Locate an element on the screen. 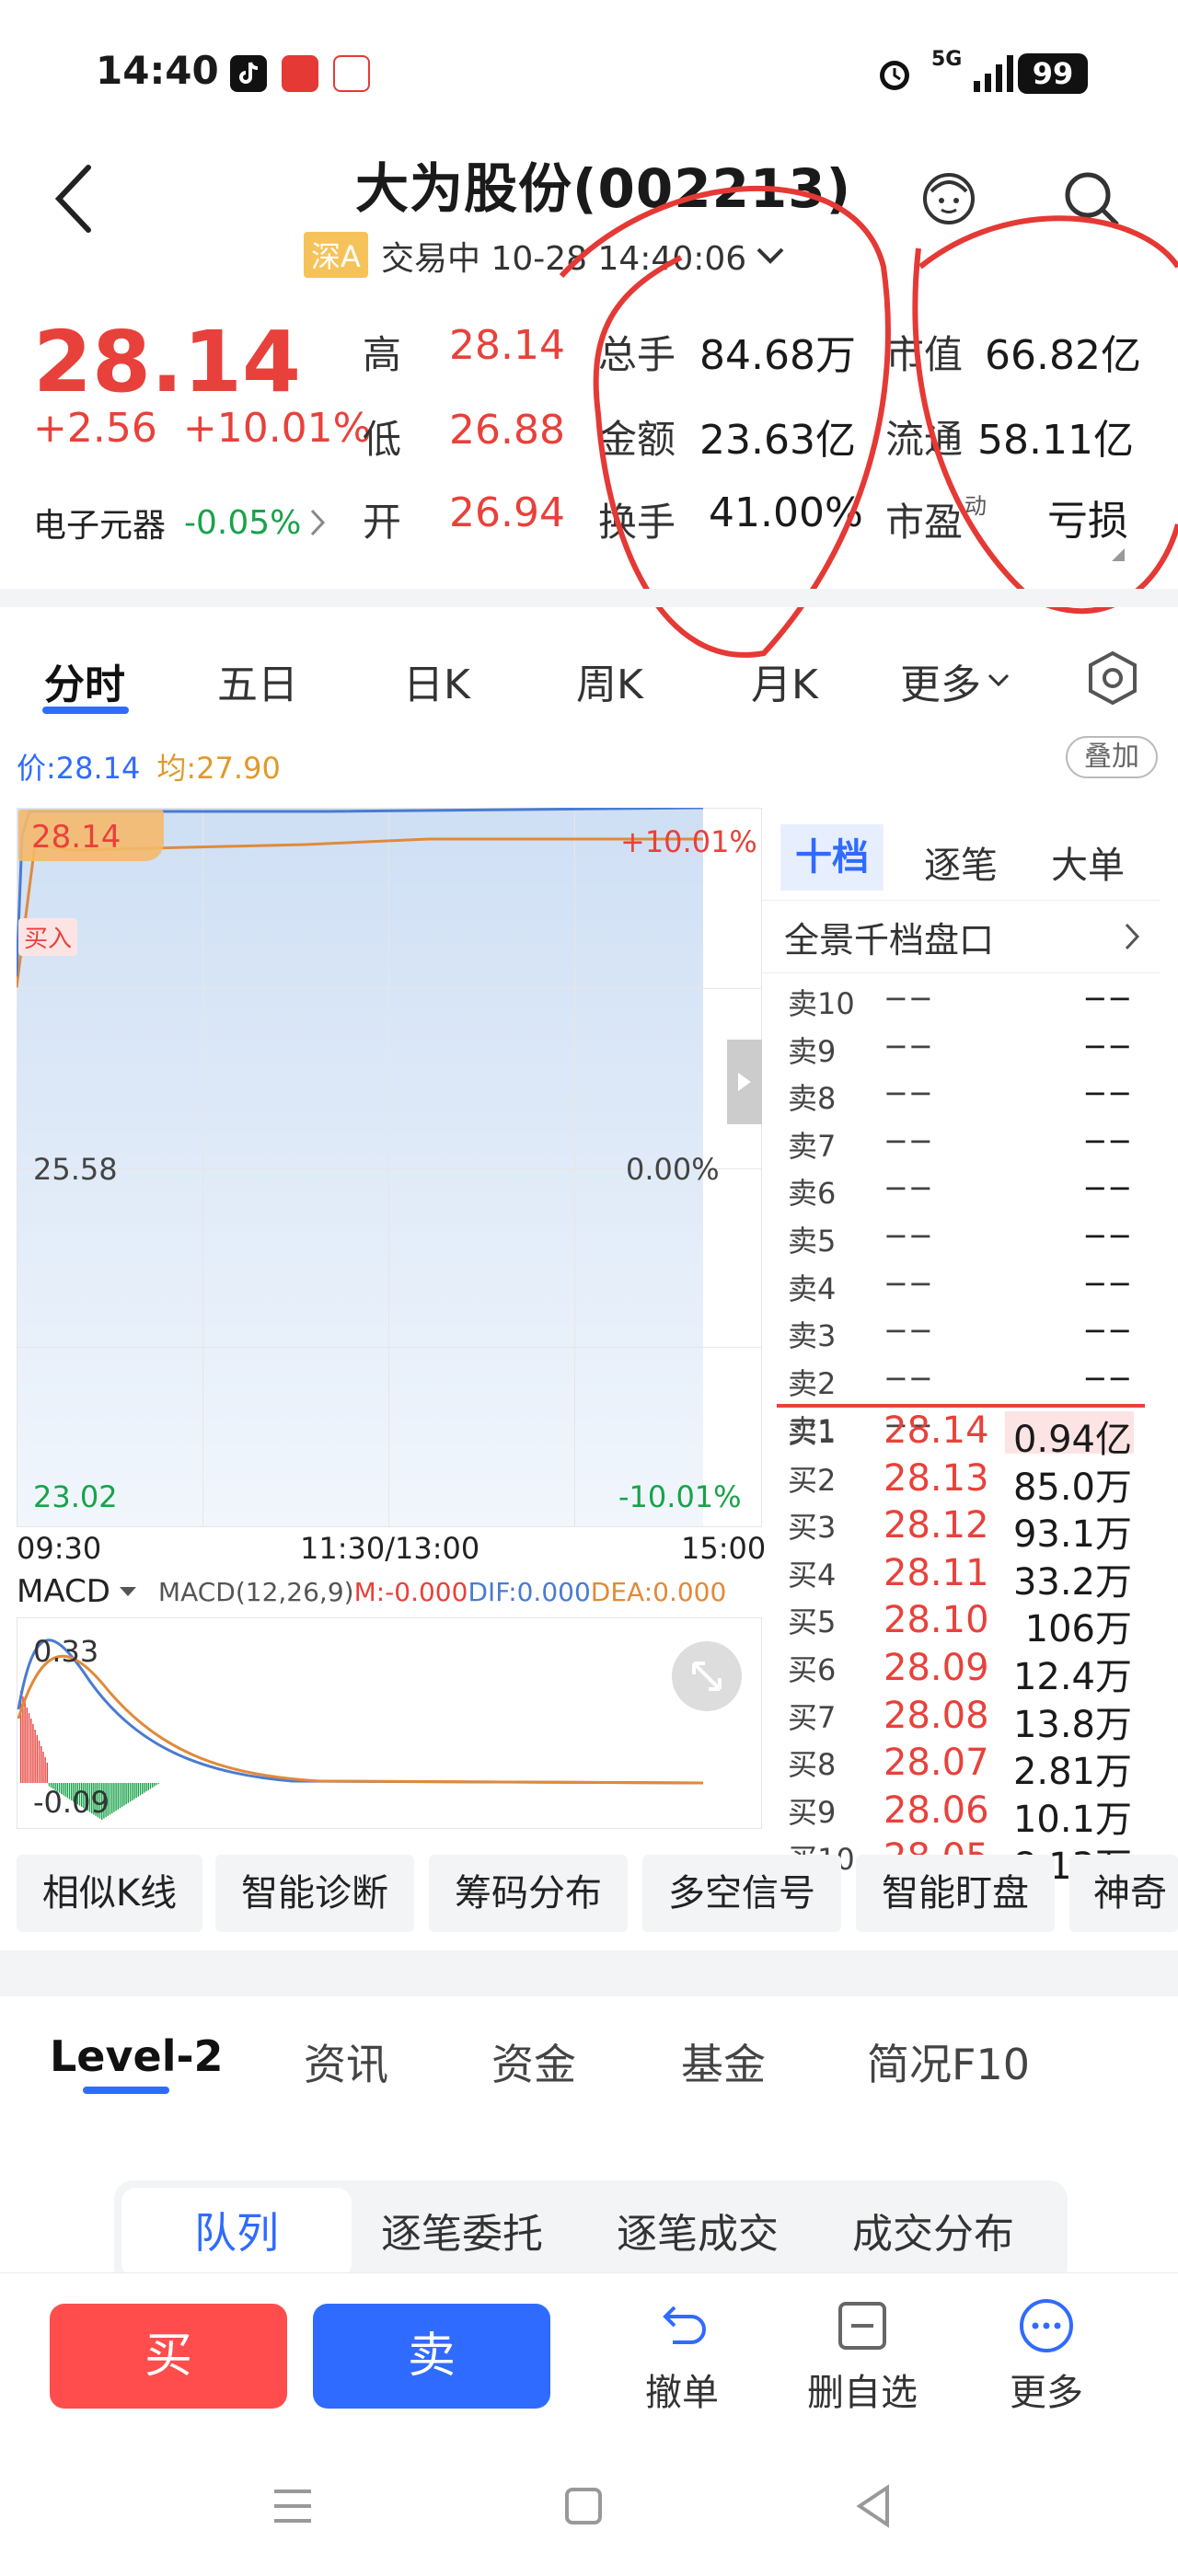 The height and width of the screenshot is (2576, 1178). bid-level-row: 买8 28.07 2.81万 is located at coordinates (972, 1767).